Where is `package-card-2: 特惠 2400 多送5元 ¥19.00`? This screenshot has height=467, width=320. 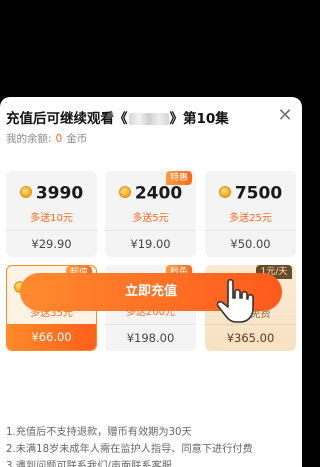
package-card-2: 特惠 2400 多送5元 ¥19.00 is located at coordinates (150, 214).